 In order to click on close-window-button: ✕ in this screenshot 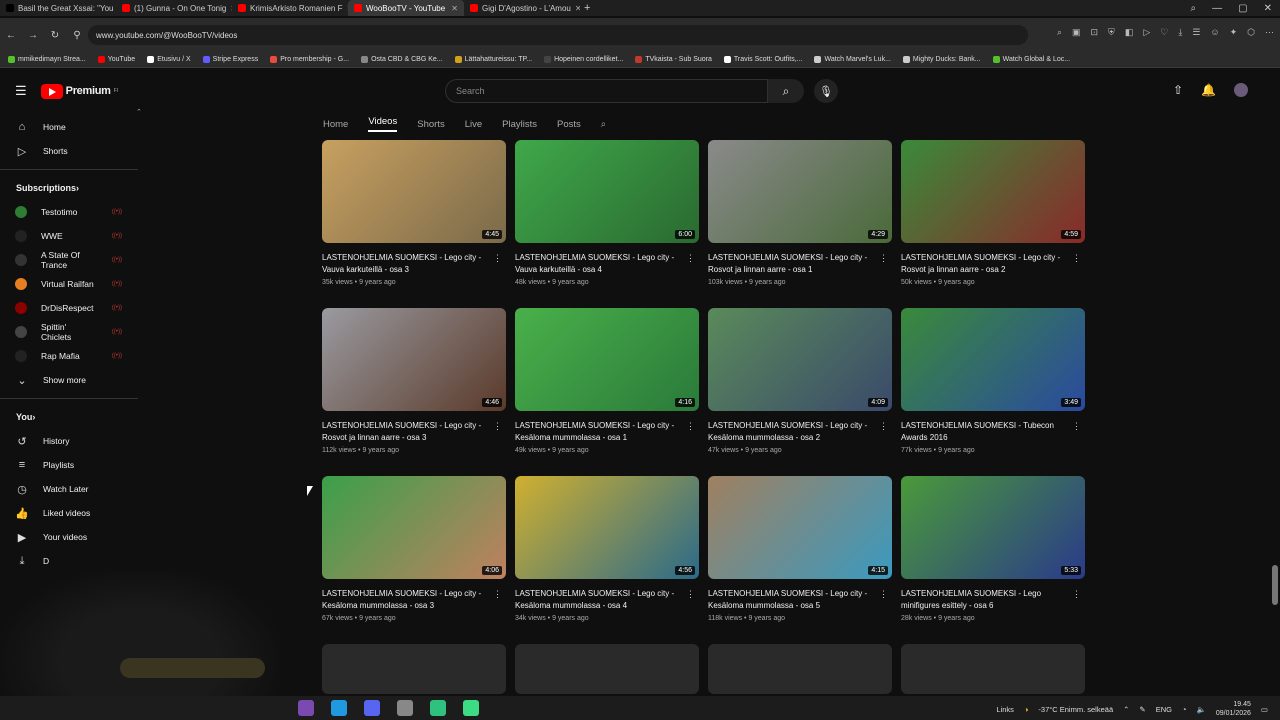, I will do `click(1268, 8)`.